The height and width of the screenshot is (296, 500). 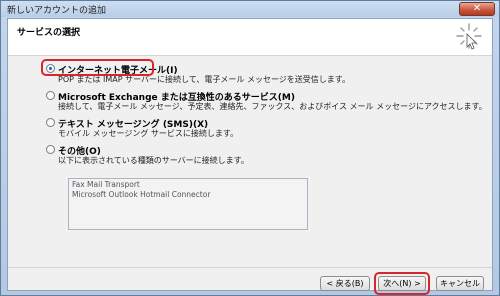 I want to click on back-button: < 戻る(B), so click(x=345, y=283).